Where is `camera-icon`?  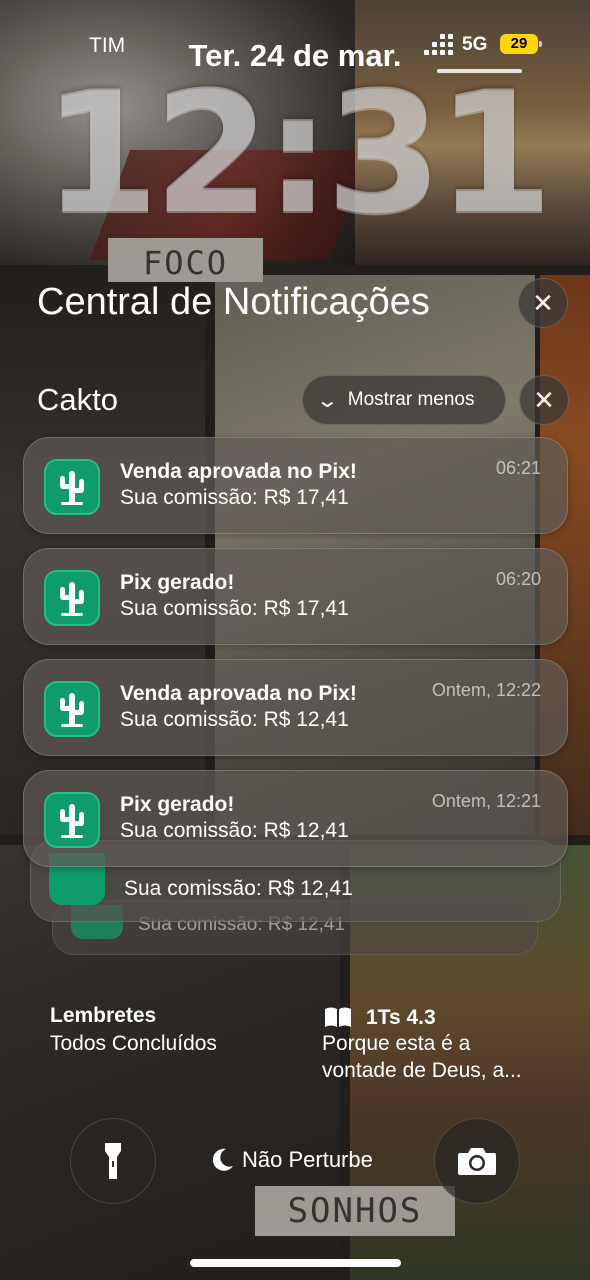 camera-icon is located at coordinates (477, 1161).